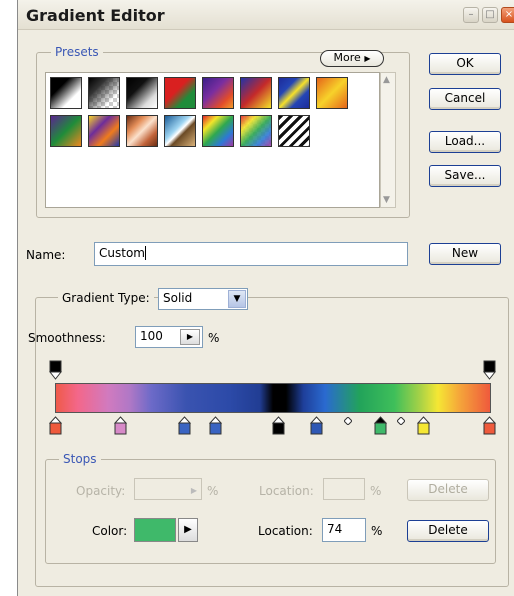 The width and height of the screenshot is (514, 596). What do you see at coordinates (77, 52) in the screenshot?
I see `presets-legend: Presets` at bounding box center [77, 52].